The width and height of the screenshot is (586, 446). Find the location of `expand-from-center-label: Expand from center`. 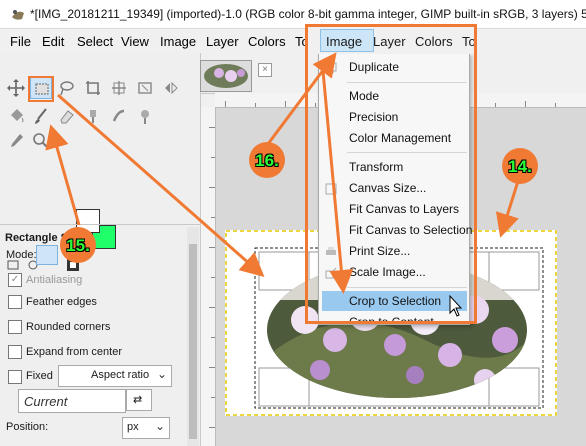

expand-from-center-label: Expand from center is located at coordinates (74, 352).